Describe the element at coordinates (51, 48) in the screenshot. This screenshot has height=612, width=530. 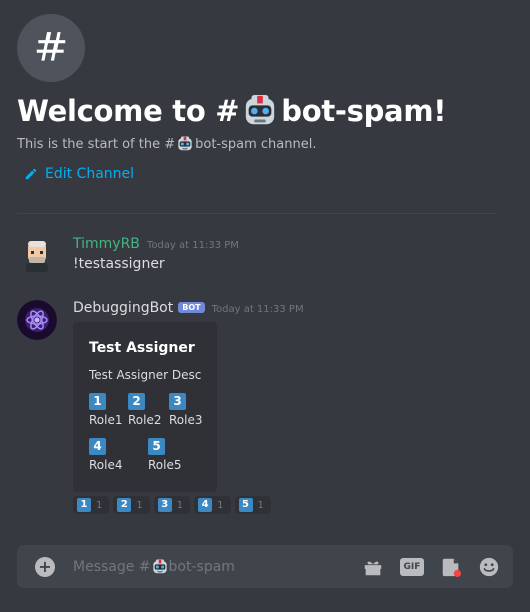
I see `channel-hash-icon` at that location.